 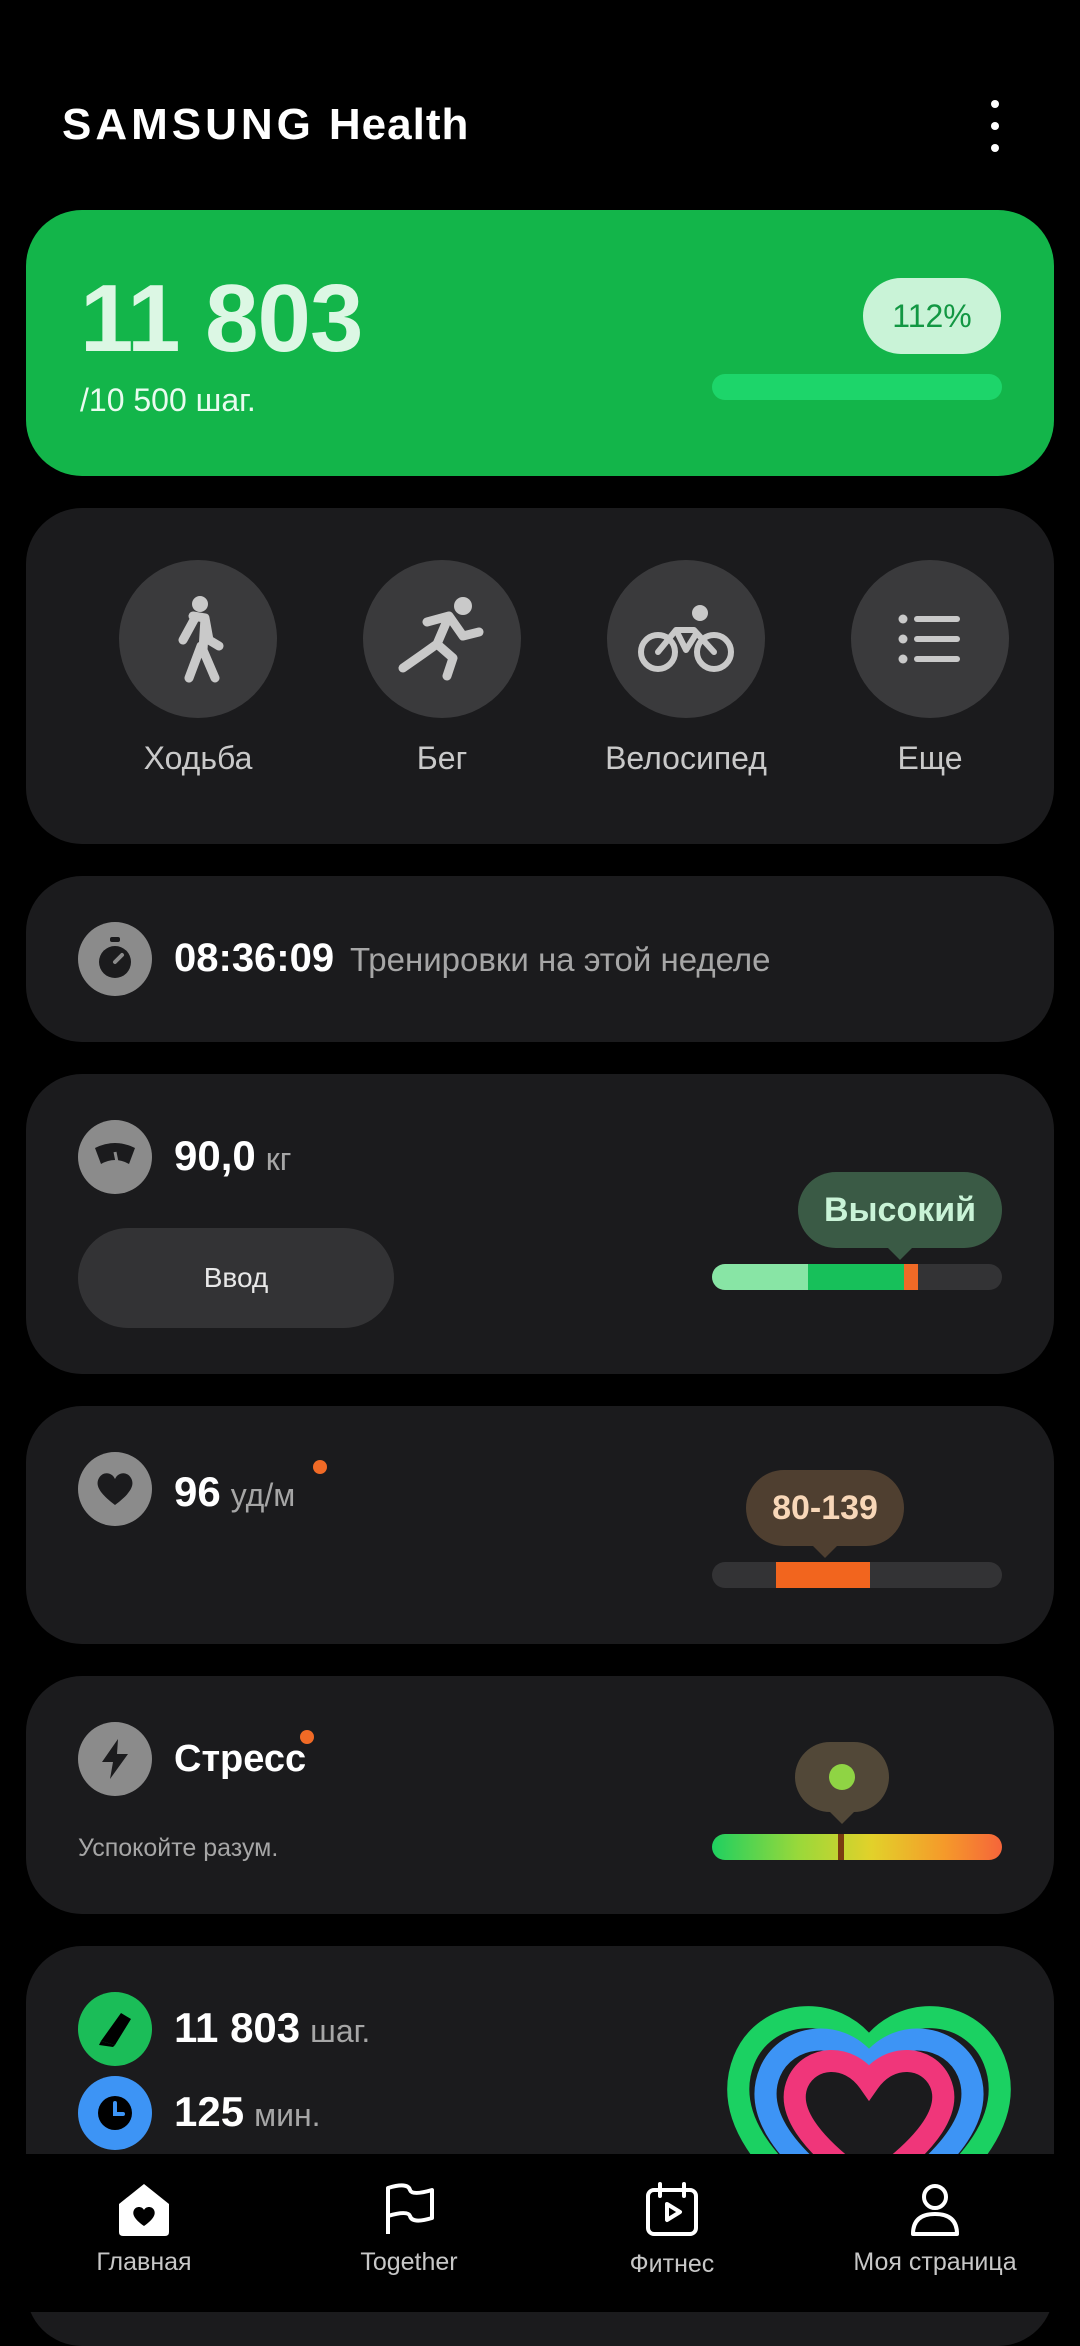 I want to click on activity-running: Бег, so click(x=442, y=668).